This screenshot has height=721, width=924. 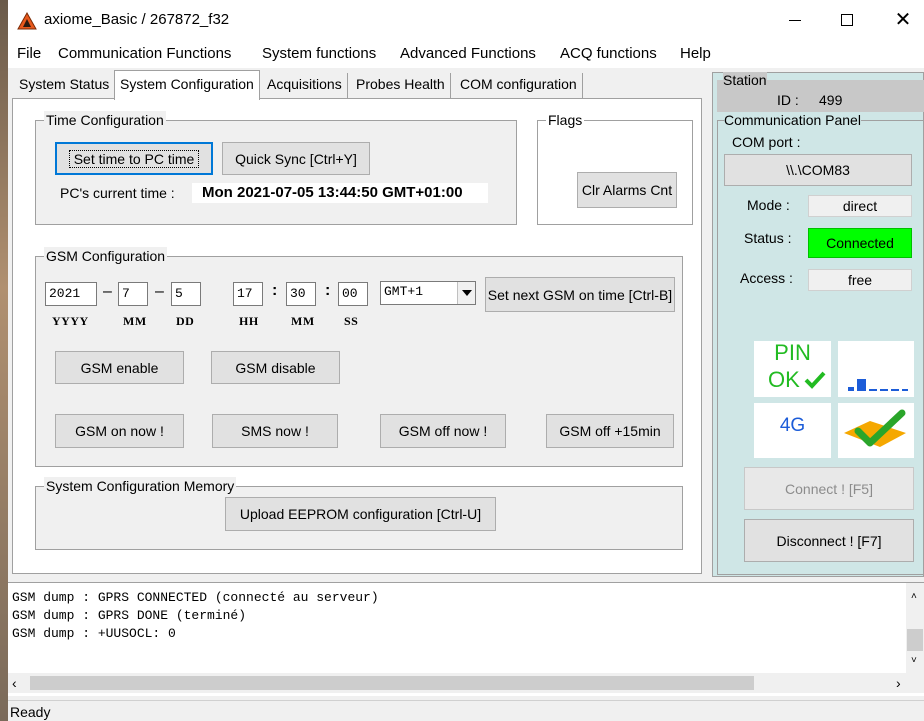 I want to click on time-config-title: Time Configuration, so click(x=105, y=120).